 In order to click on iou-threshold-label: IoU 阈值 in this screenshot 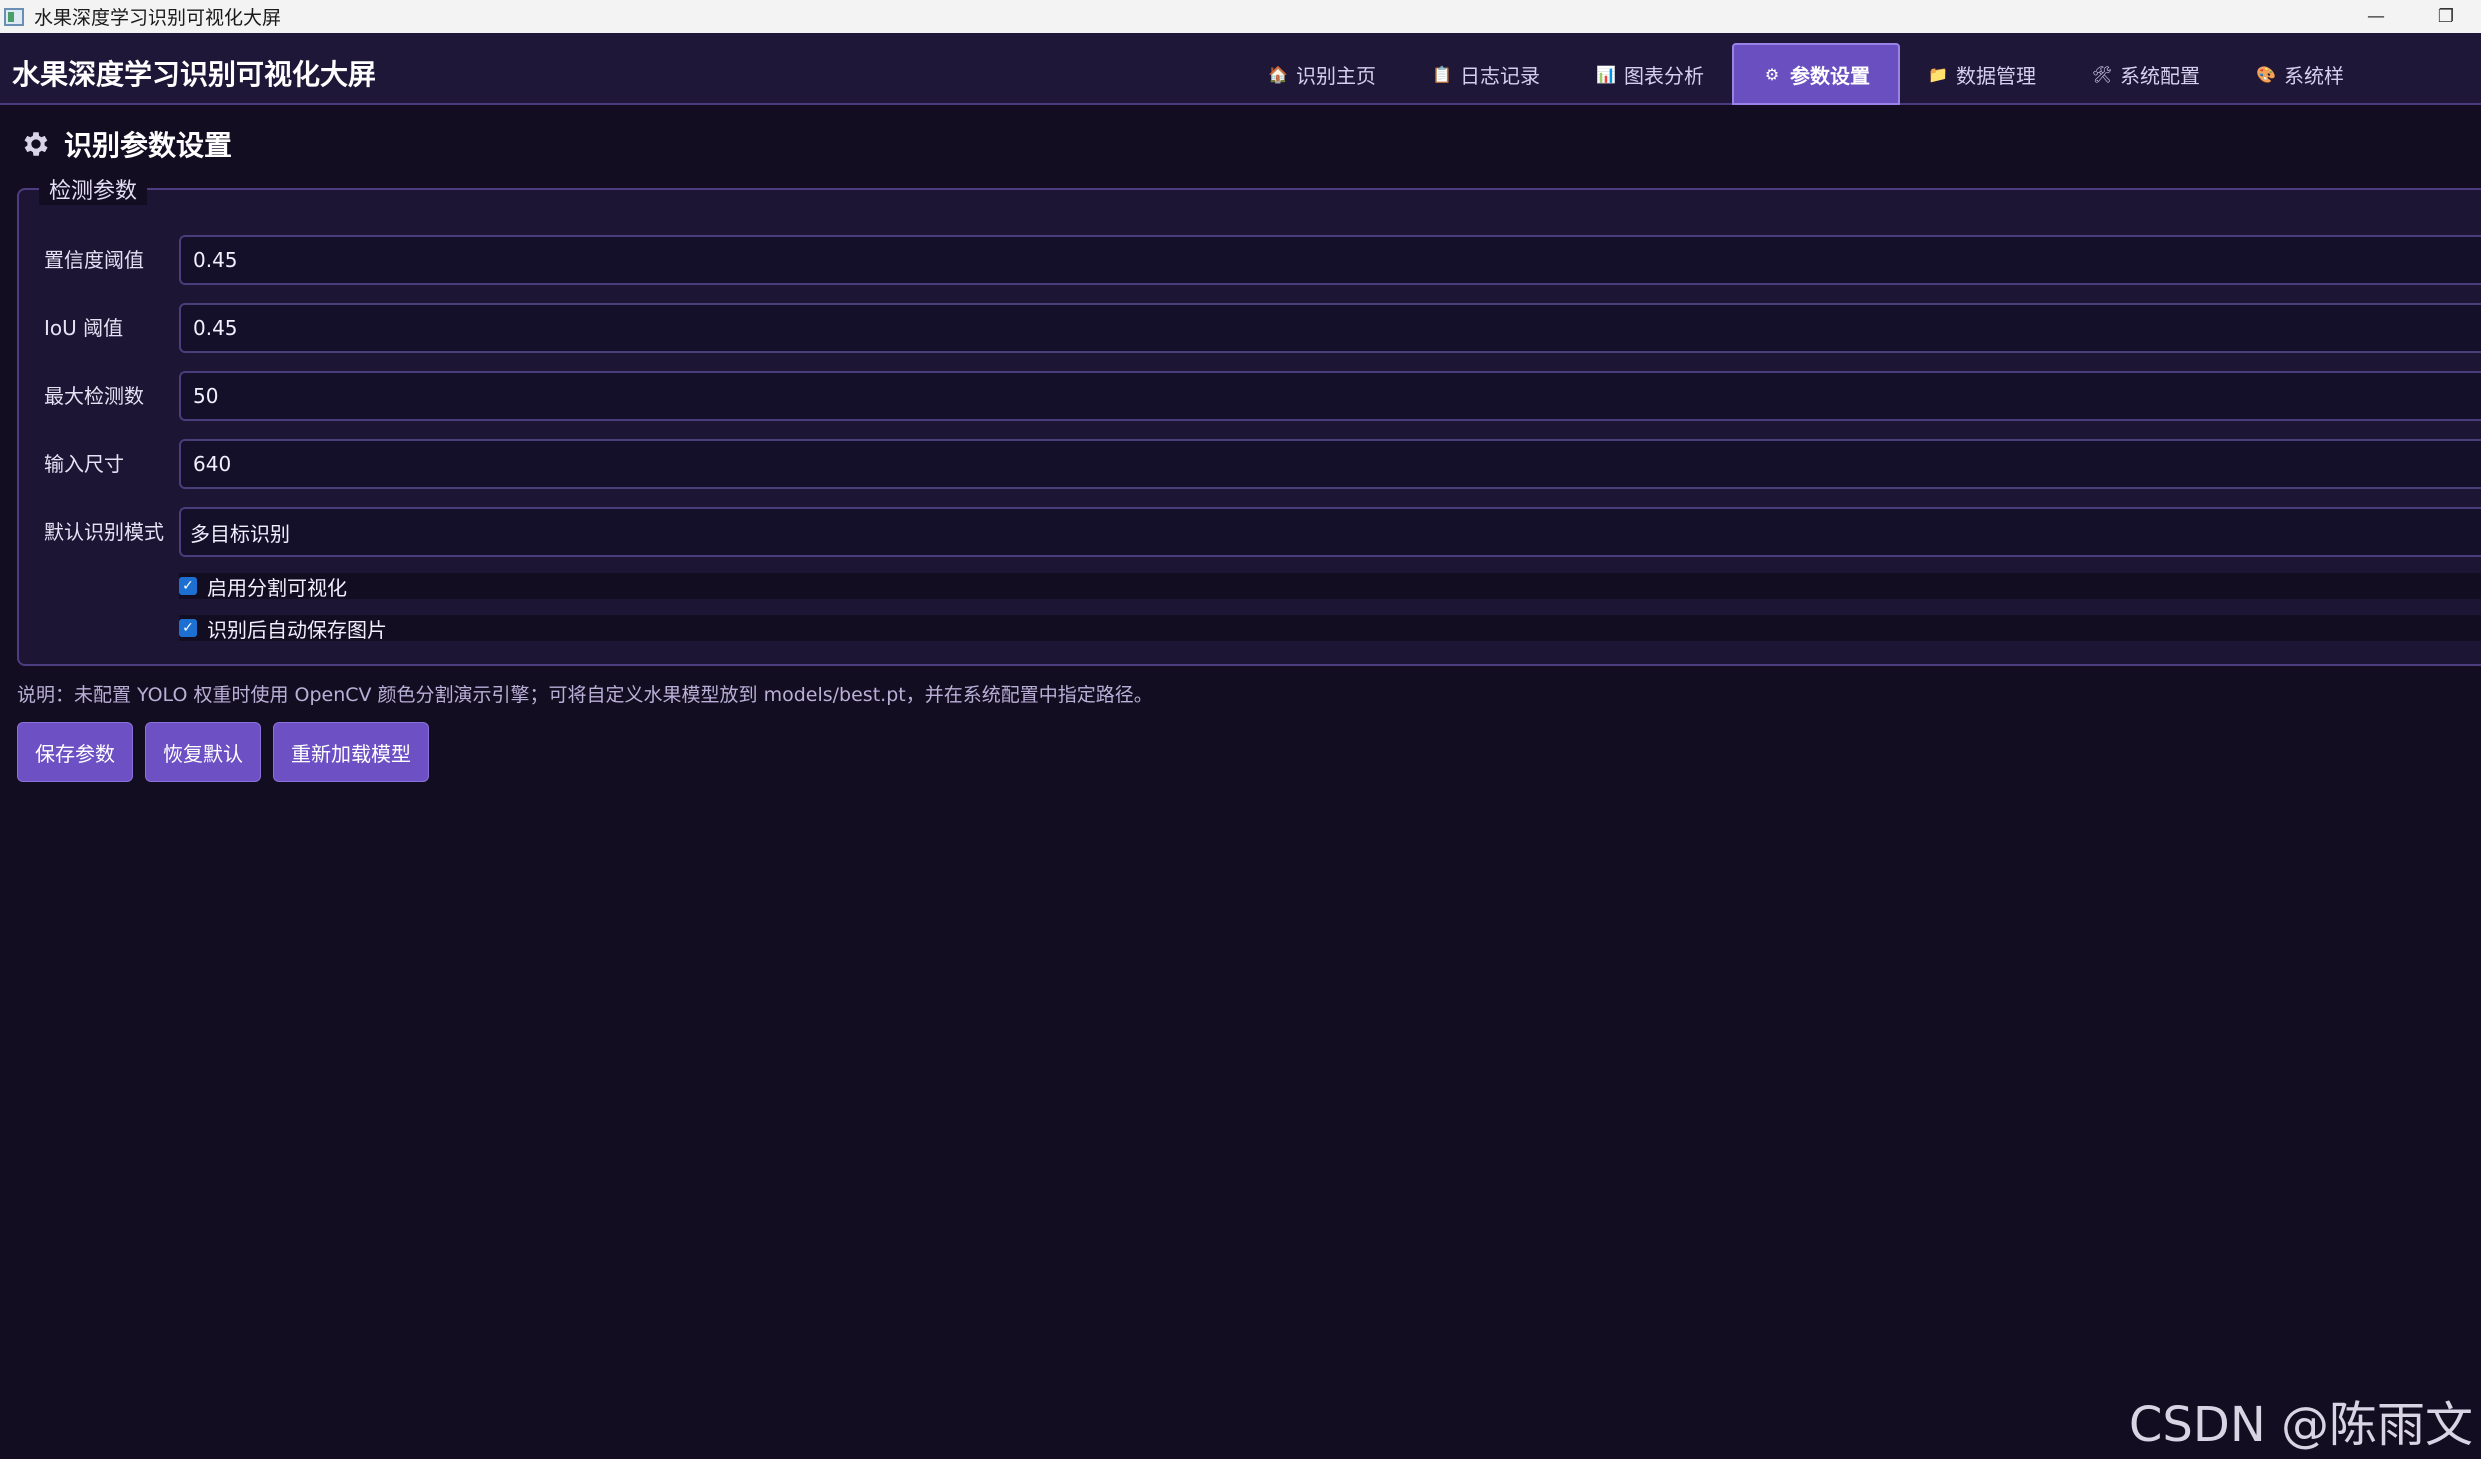, I will do `click(84, 328)`.